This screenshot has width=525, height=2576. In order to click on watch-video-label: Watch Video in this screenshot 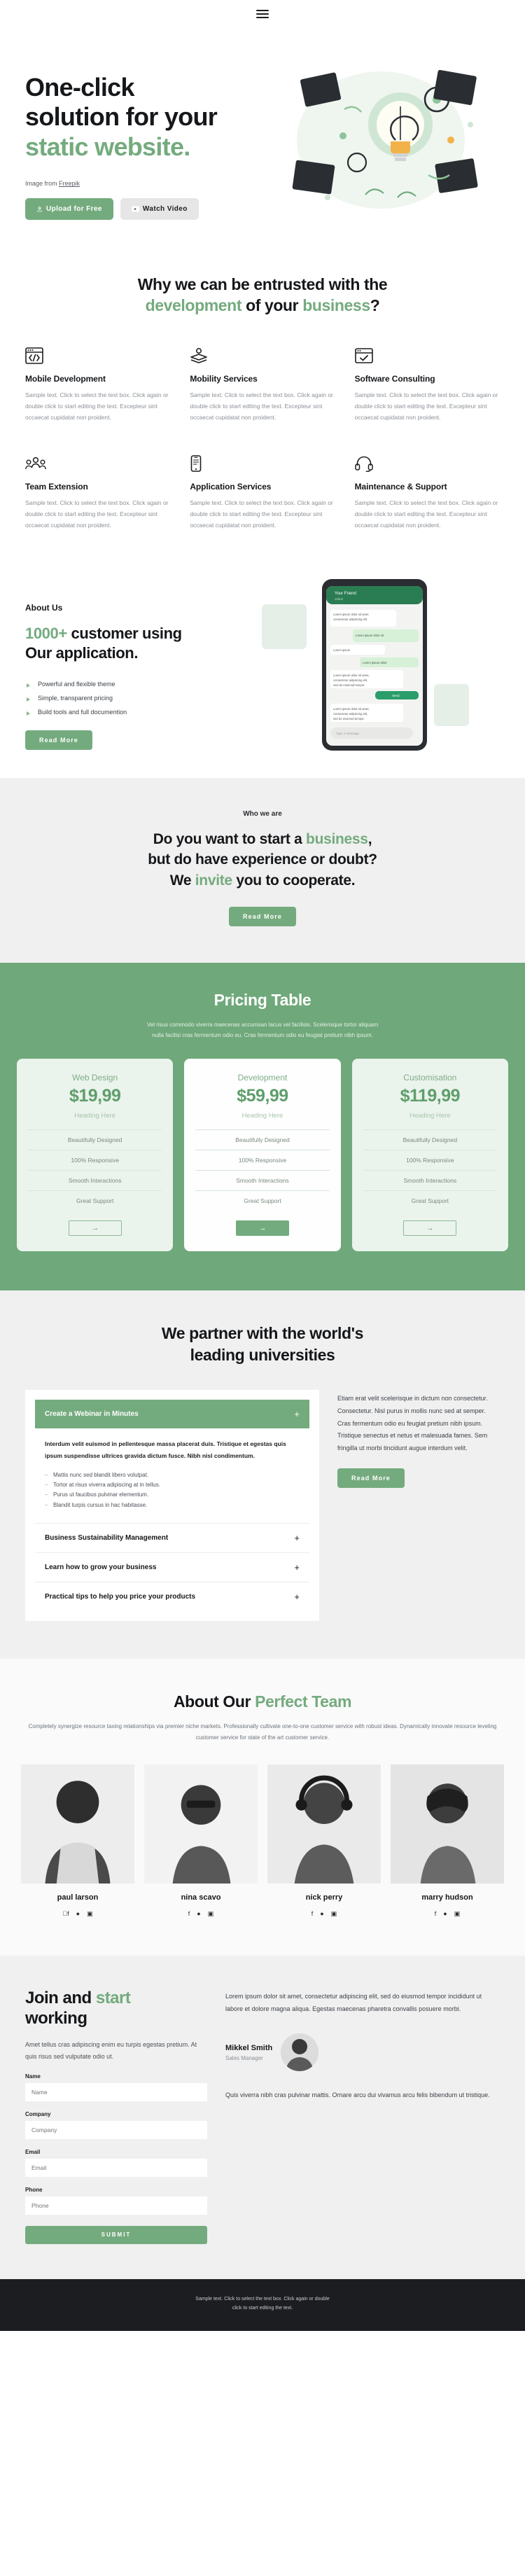, I will do `click(165, 209)`.